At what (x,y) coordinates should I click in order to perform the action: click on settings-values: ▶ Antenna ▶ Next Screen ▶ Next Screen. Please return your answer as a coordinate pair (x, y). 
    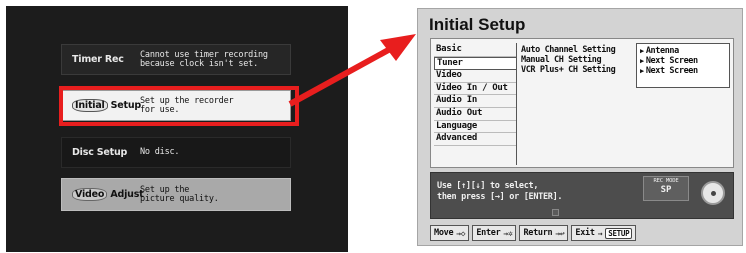
    Looking at the image, I should click on (683, 65).